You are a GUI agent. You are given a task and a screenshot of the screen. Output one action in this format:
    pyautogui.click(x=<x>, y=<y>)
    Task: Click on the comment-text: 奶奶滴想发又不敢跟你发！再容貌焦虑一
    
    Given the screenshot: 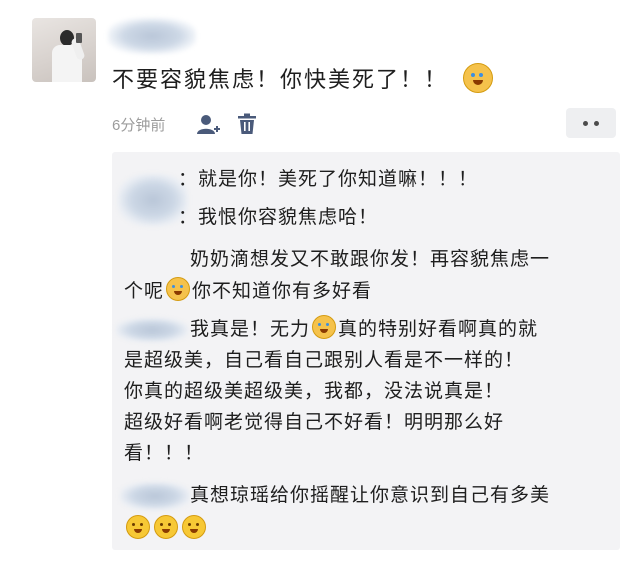 What is the action you would take?
    pyautogui.click(x=370, y=259)
    